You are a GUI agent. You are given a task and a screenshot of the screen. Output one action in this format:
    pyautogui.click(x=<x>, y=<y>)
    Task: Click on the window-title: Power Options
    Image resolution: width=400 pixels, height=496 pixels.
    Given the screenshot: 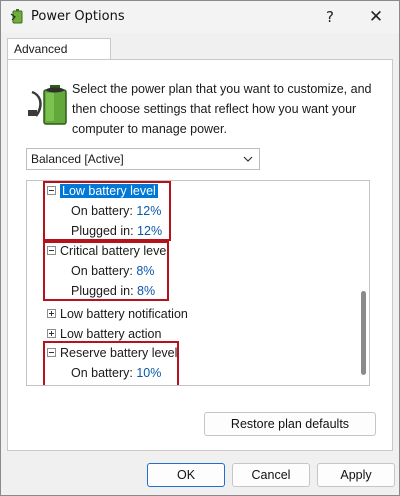 What is the action you would take?
    pyautogui.click(x=78, y=16)
    